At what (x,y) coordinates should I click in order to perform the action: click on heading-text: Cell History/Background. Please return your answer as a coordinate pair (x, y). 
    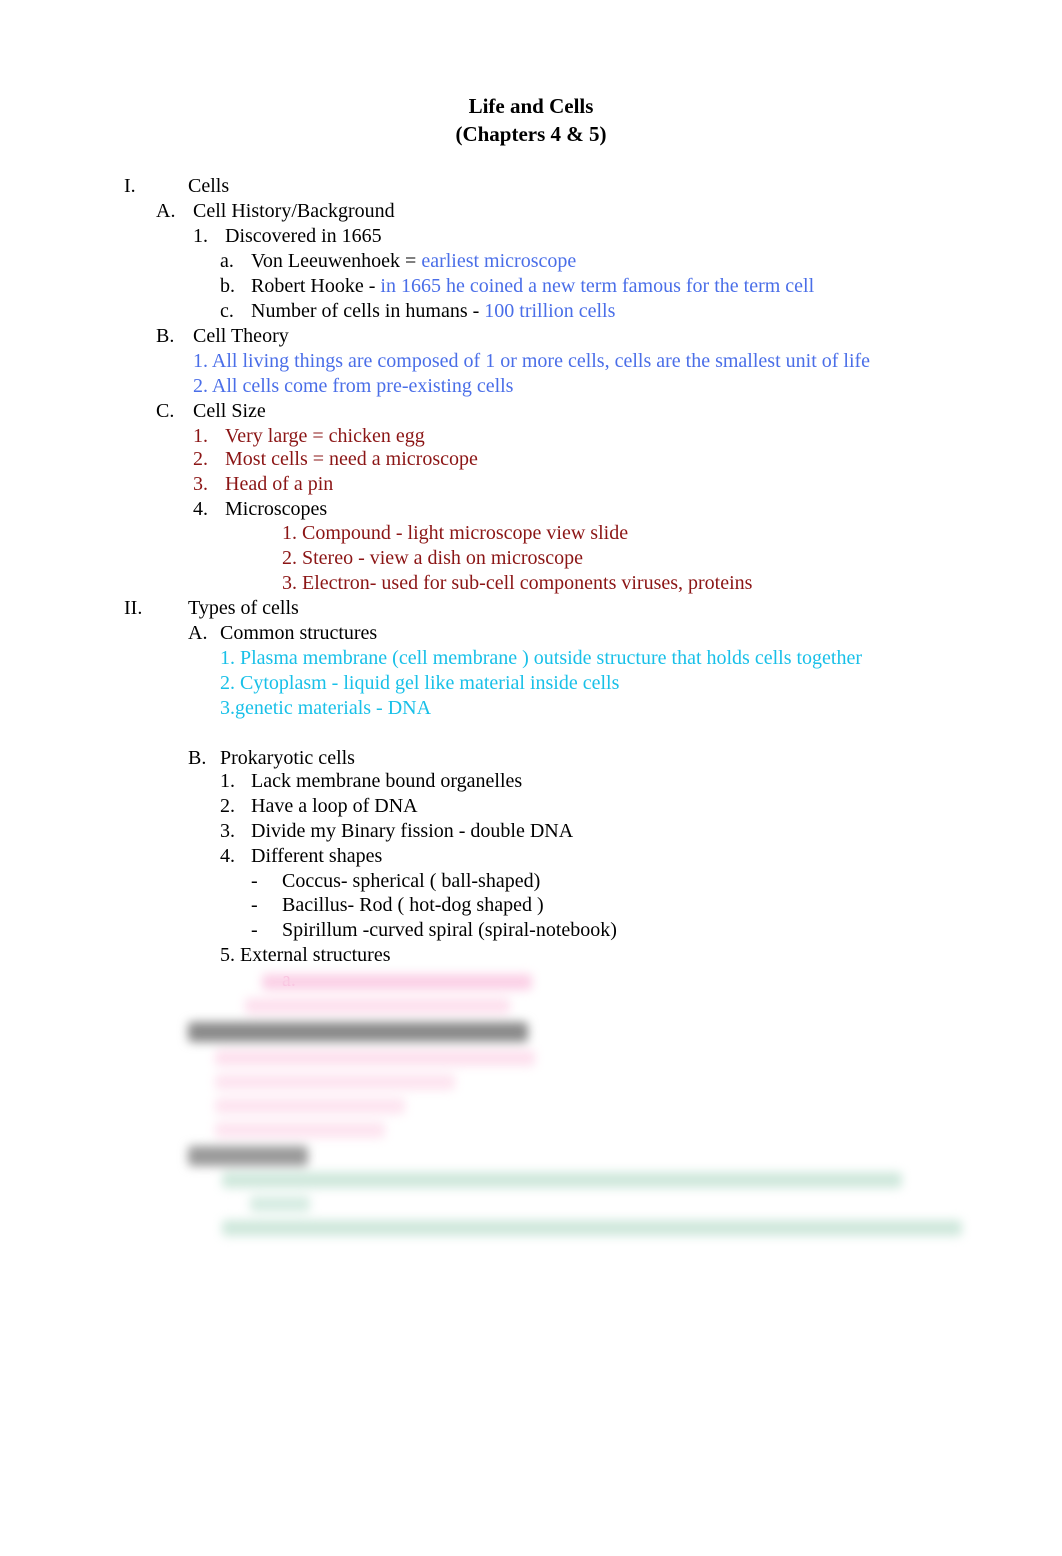
    Looking at the image, I should click on (294, 211).